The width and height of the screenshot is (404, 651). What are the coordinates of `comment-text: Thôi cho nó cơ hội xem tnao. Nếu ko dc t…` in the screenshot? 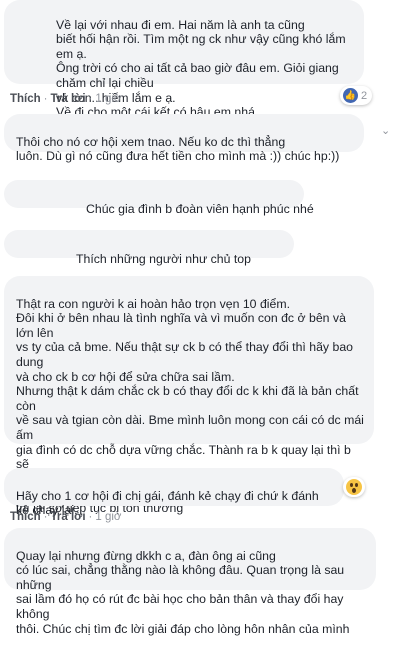 It's located at (178, 149).